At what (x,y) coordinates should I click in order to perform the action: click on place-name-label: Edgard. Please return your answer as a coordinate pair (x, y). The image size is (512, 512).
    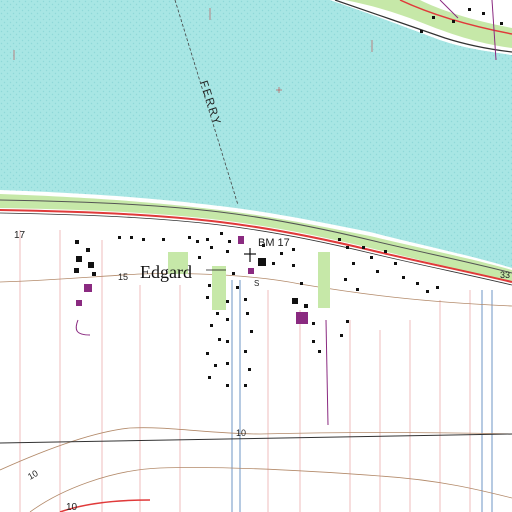
    Looking at the image, I should click on (166, 272).